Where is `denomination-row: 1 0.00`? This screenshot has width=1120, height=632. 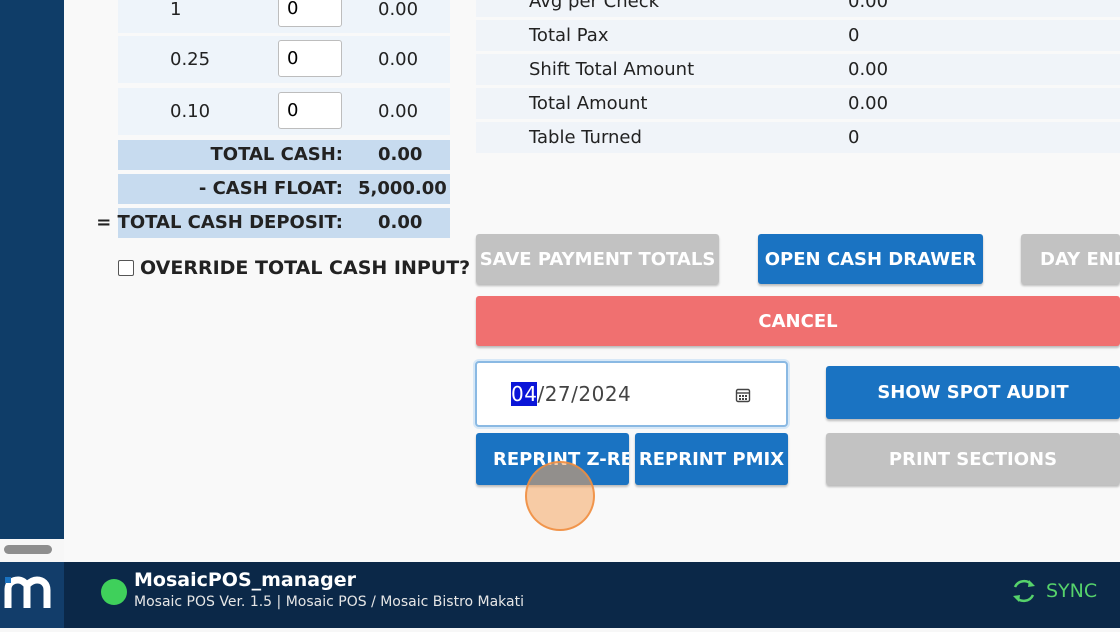
denomination-row: 1 0.00 is located at coordinates (284, 16).